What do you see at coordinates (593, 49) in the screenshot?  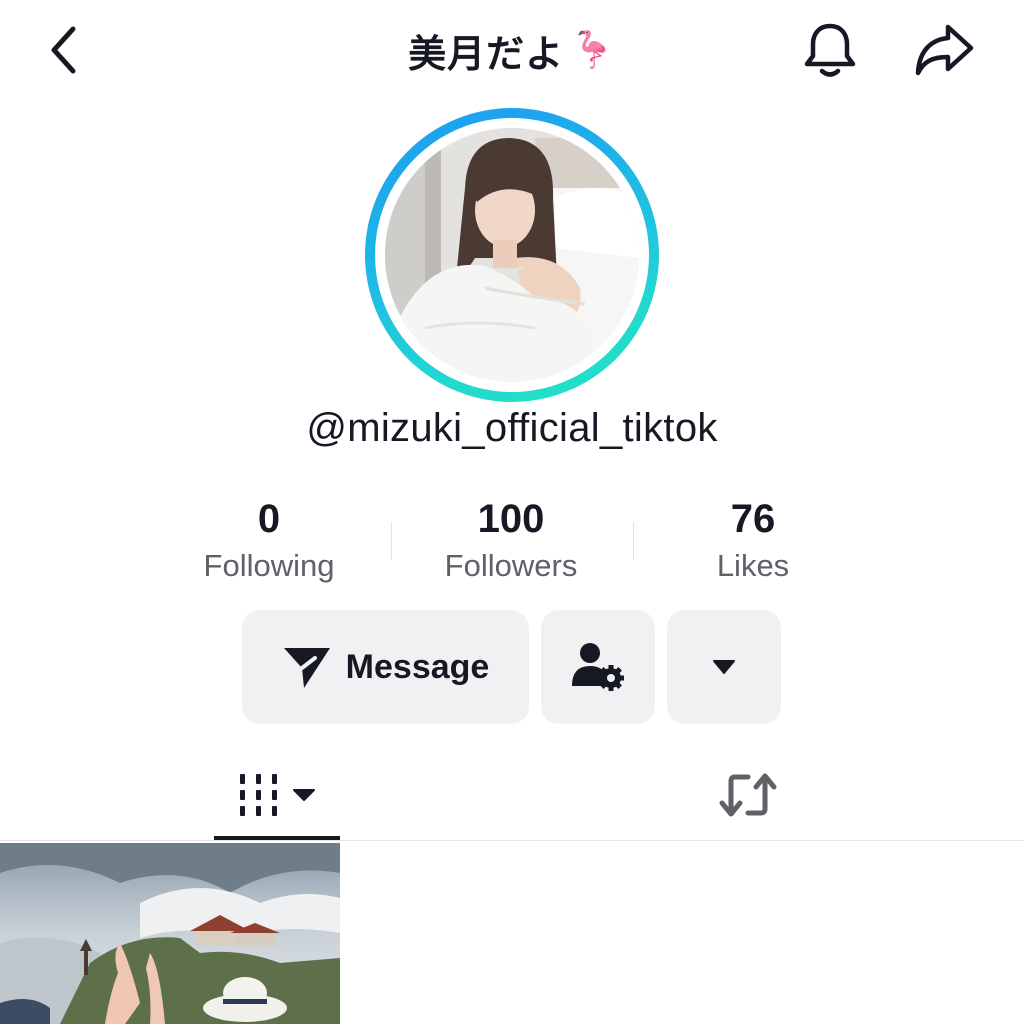 I see `flamingo-icon: 🦩` at bounding box center [593, 49].